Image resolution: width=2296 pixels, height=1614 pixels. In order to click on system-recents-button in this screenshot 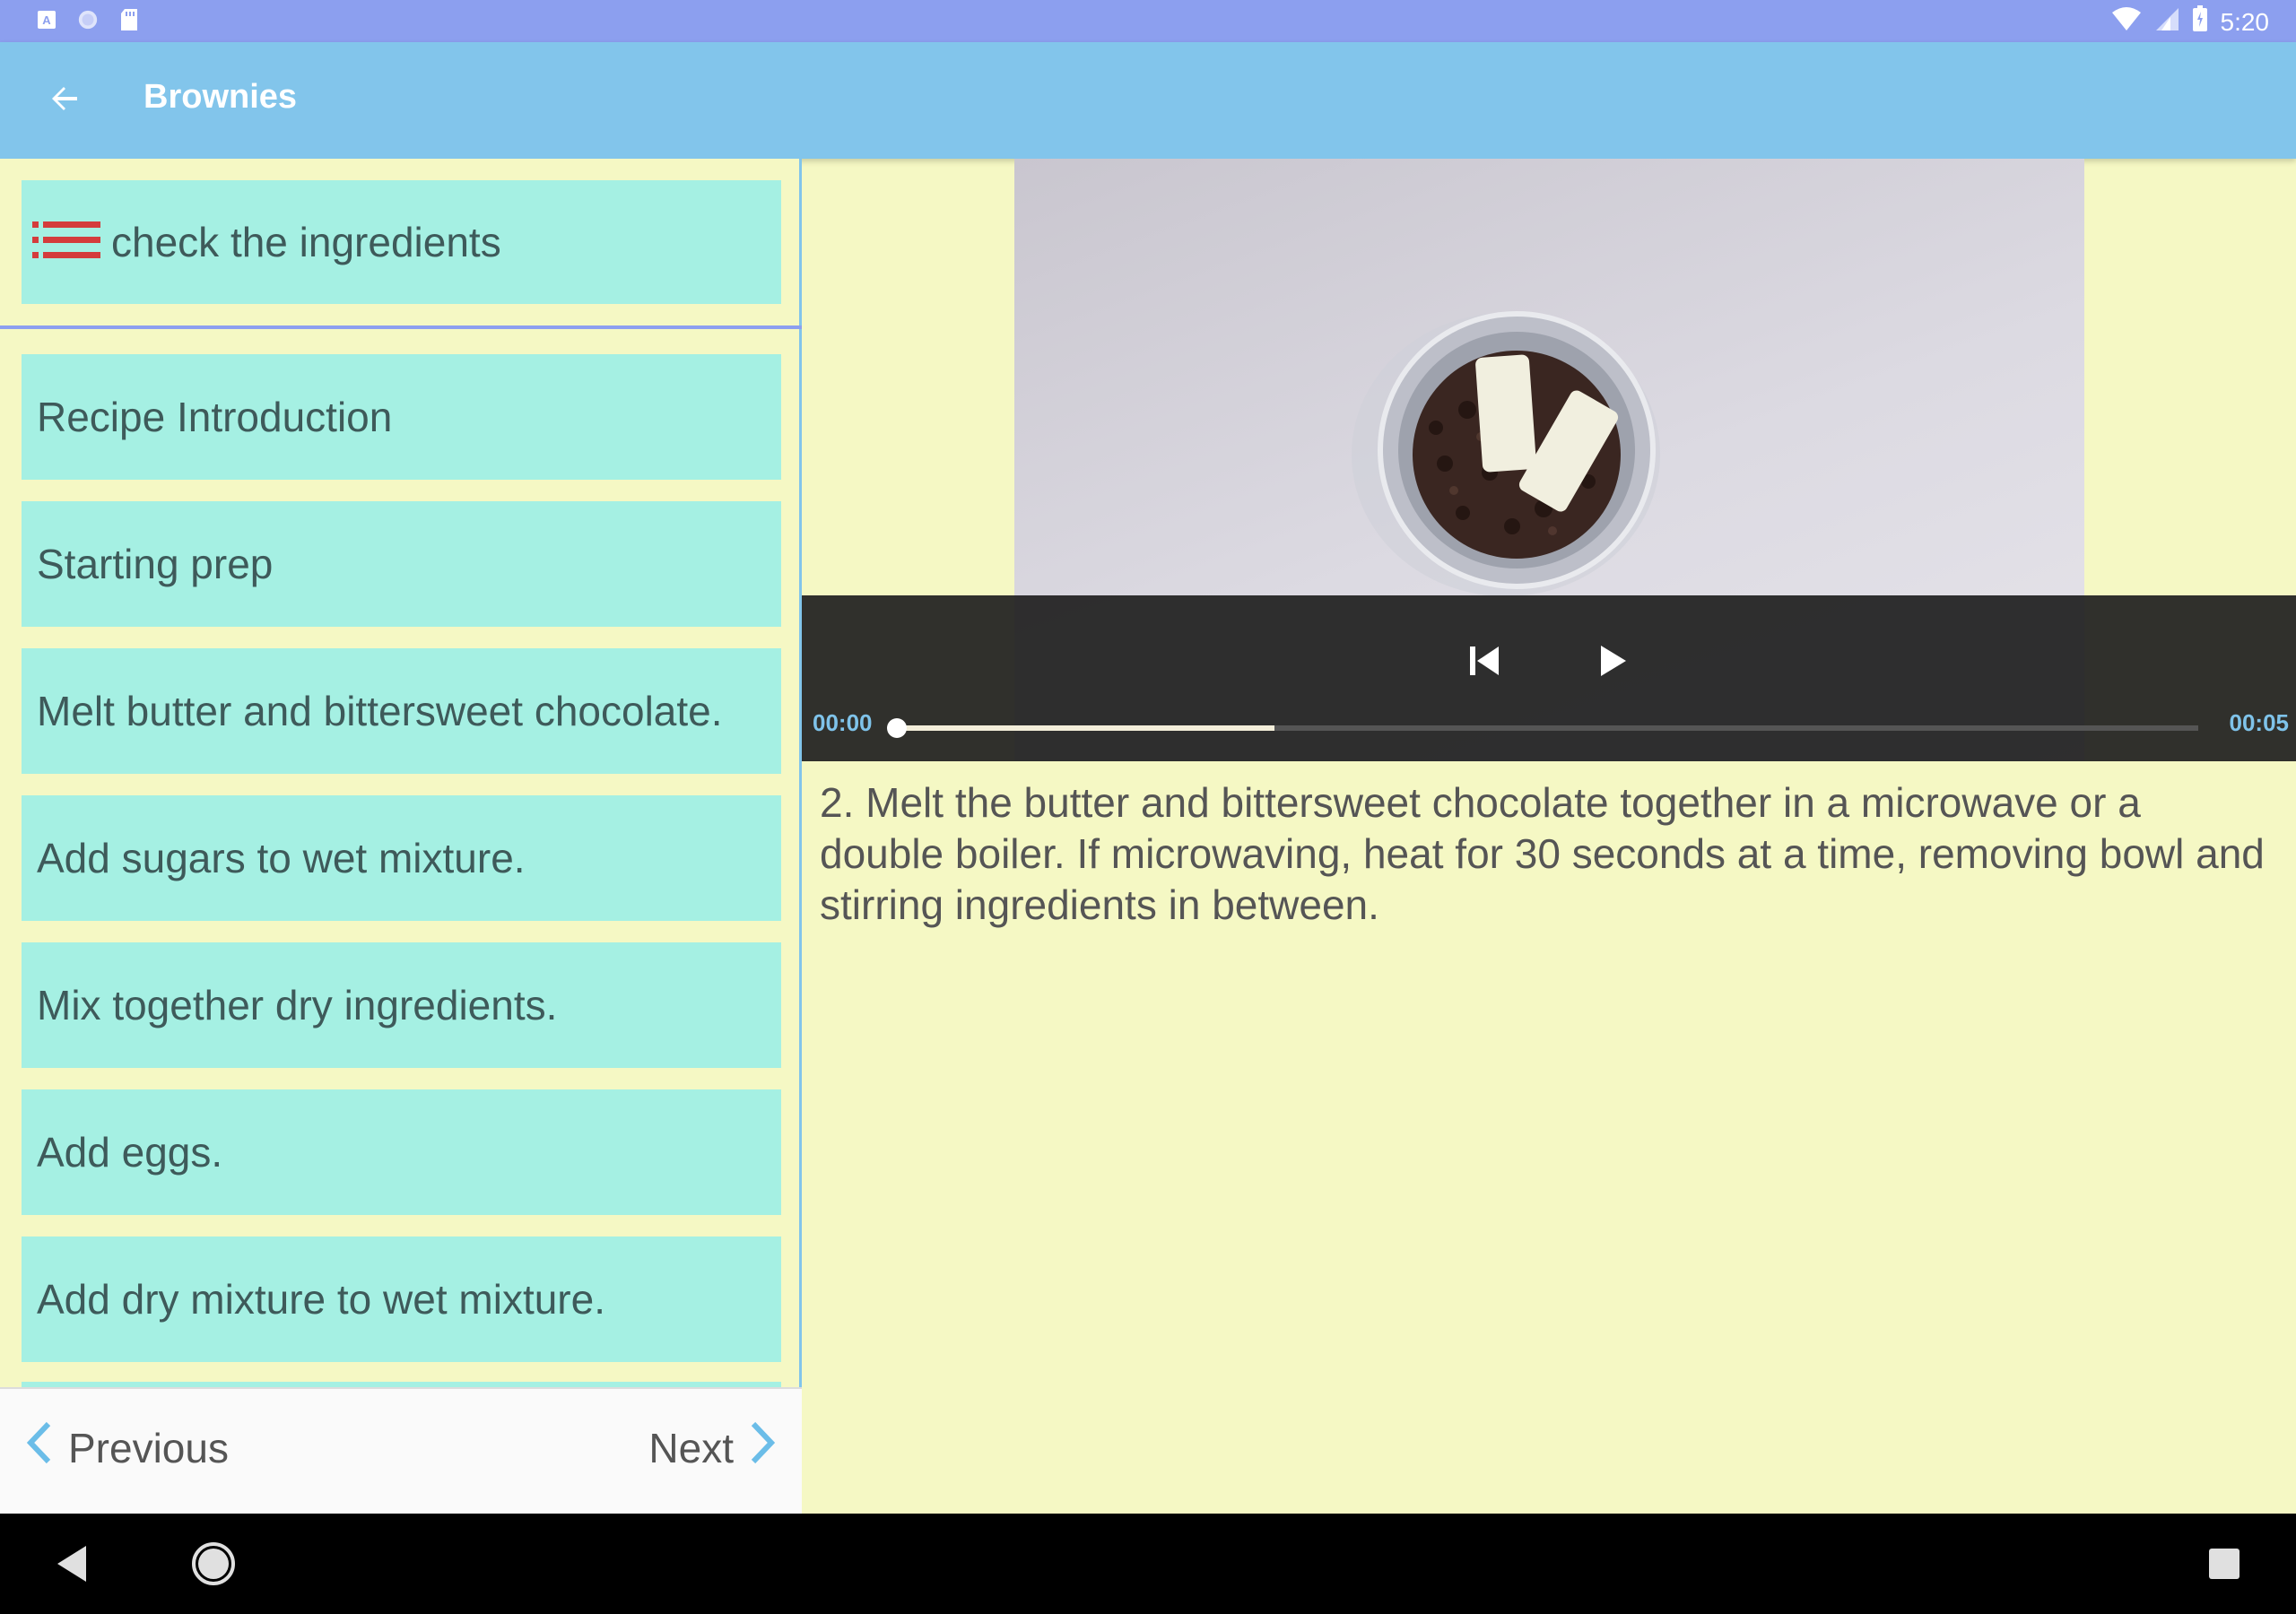, I will do `click(2224, 1565)`.